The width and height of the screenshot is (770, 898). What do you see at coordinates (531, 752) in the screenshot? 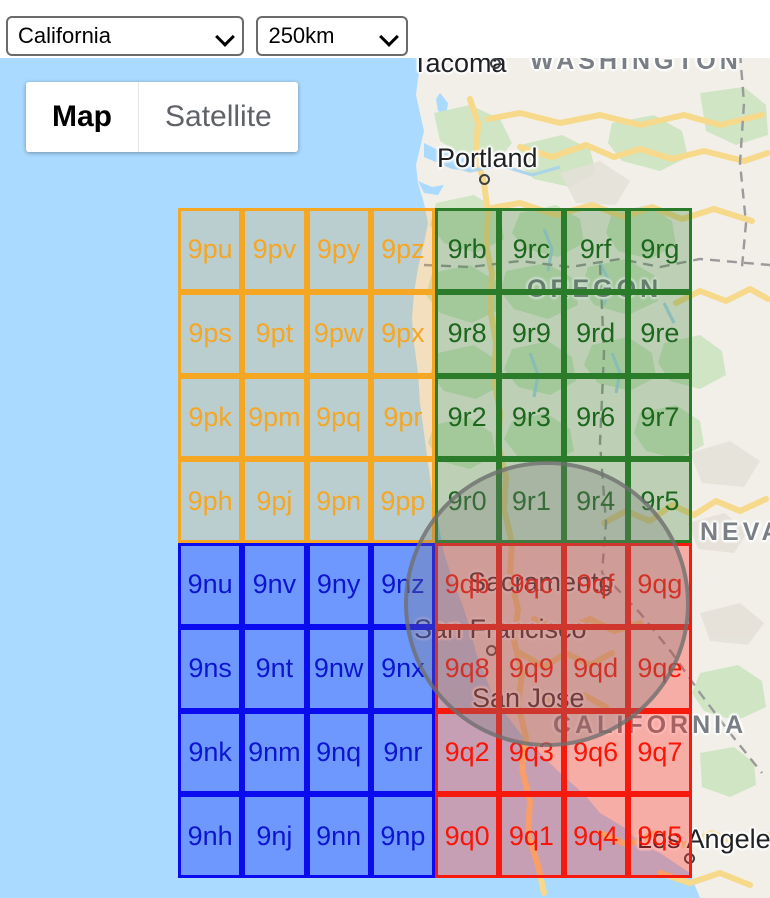
I see `geohash-cell-9q3: 9q3` at bounding box center [531, 752].